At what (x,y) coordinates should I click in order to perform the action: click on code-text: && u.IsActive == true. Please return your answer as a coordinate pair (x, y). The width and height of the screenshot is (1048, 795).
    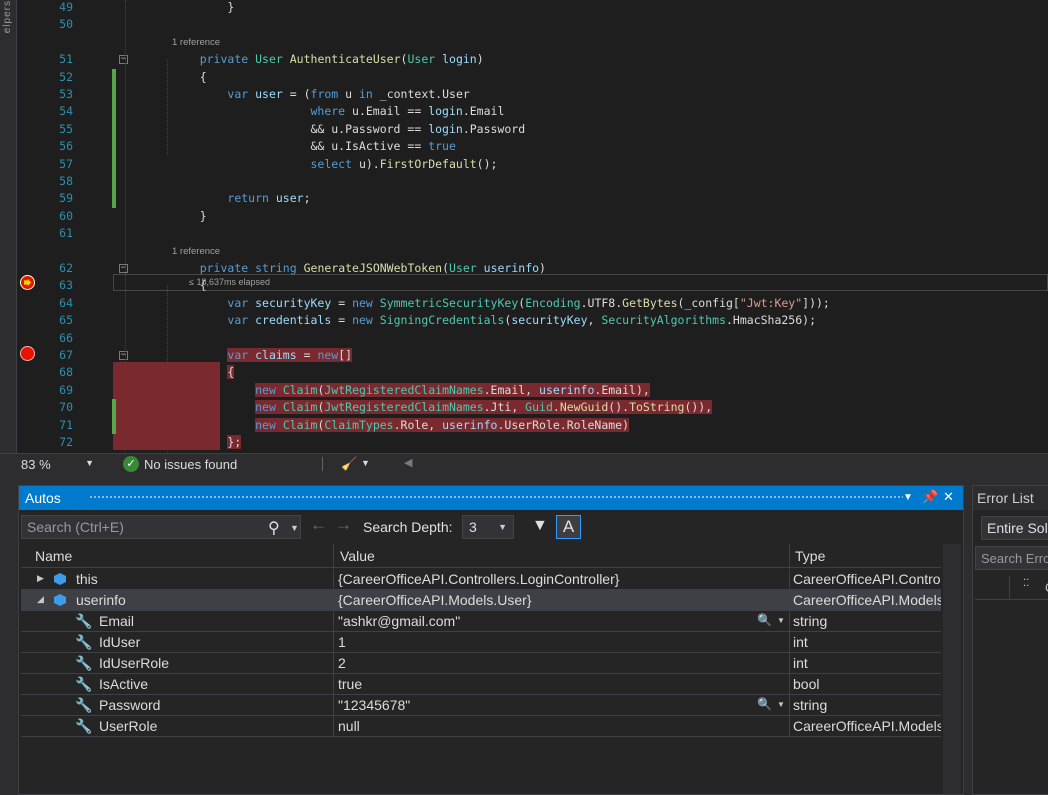
    Looking at the image, I should click on (313, 146).